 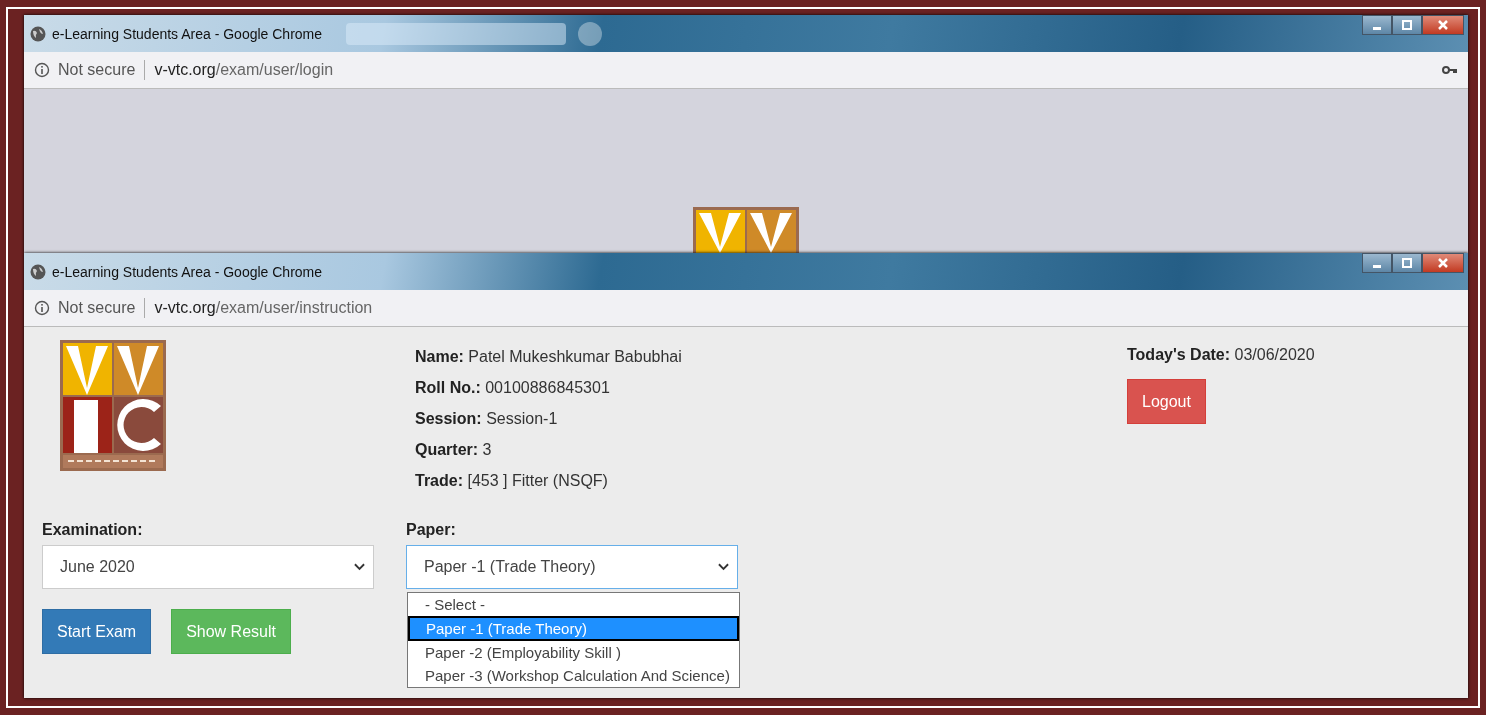 What do you see at coordinates (1450, 70) in the screenshot?
I see `key-icon` at bounding box center [1450, 70].